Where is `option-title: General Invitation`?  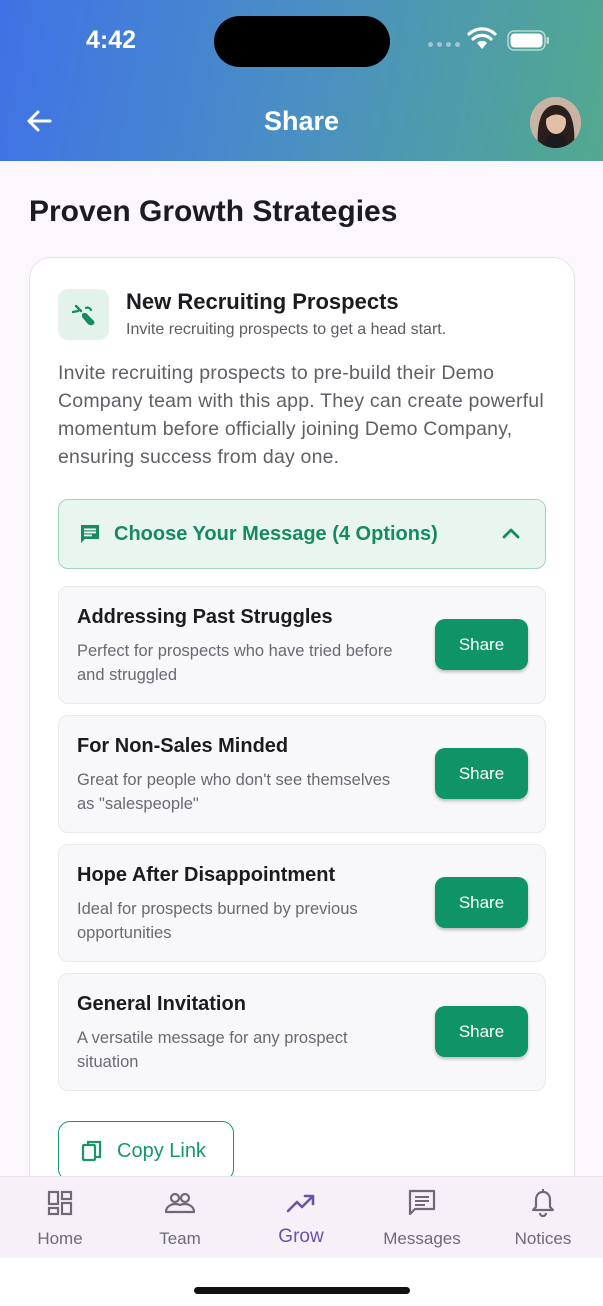 option-title: General Invitation is located at coordinates (161, 1004).